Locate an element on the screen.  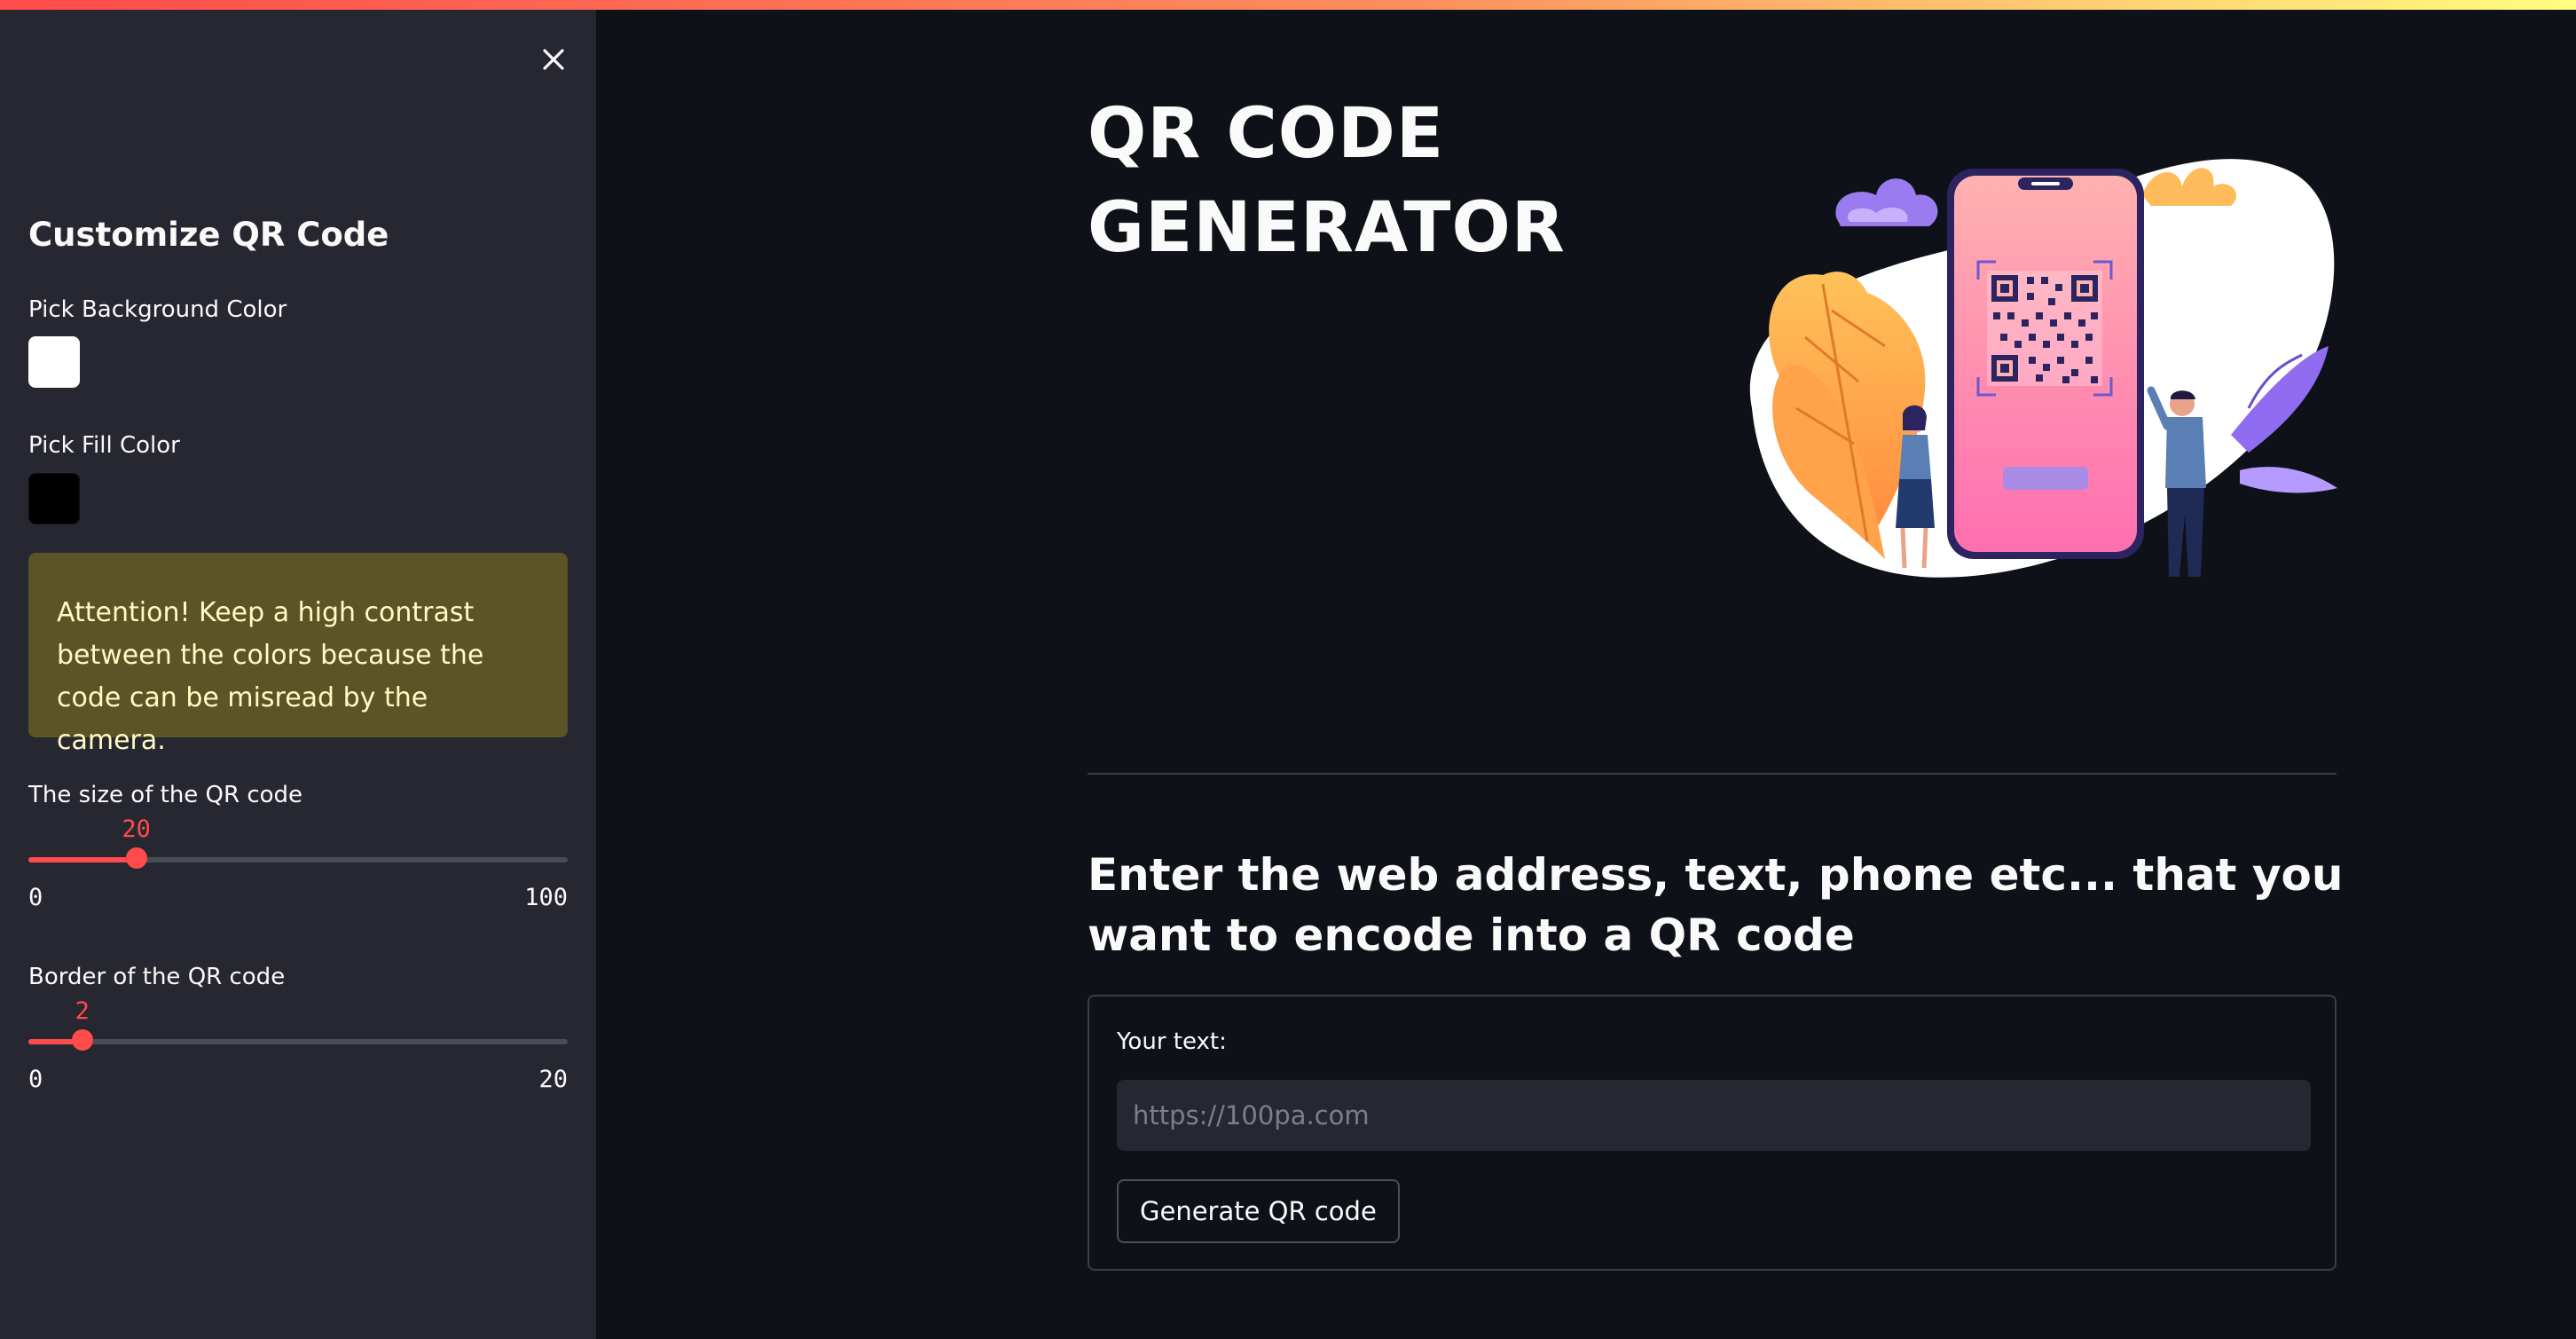
fill-color-label: Pick Fill Color is located at coordinates (104, 445).